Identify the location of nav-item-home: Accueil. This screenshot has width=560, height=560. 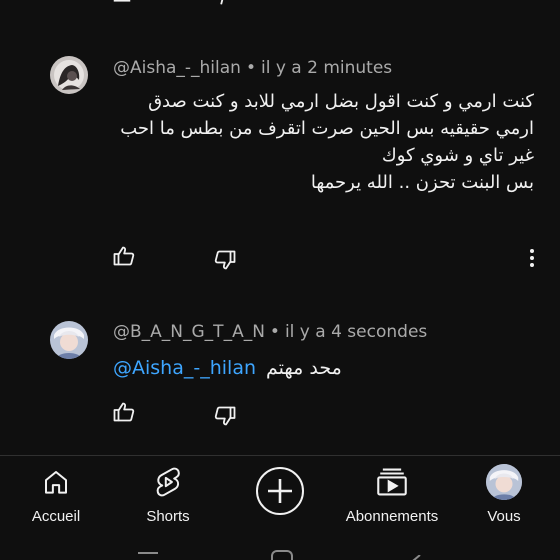
(56, 496).